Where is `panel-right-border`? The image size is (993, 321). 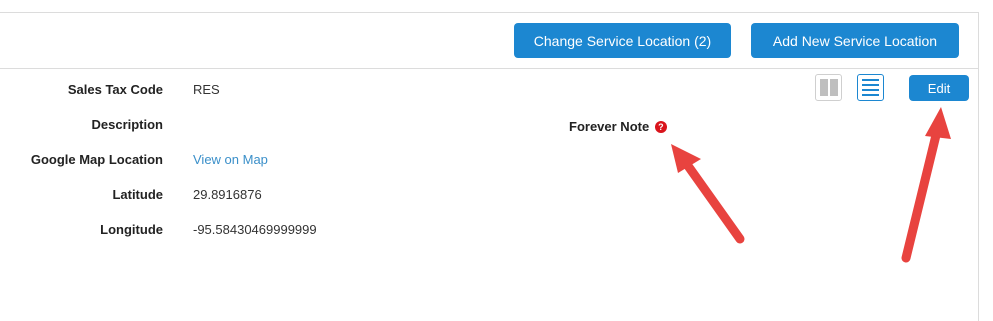 panel-right-border is located at coordinates (978, 166).